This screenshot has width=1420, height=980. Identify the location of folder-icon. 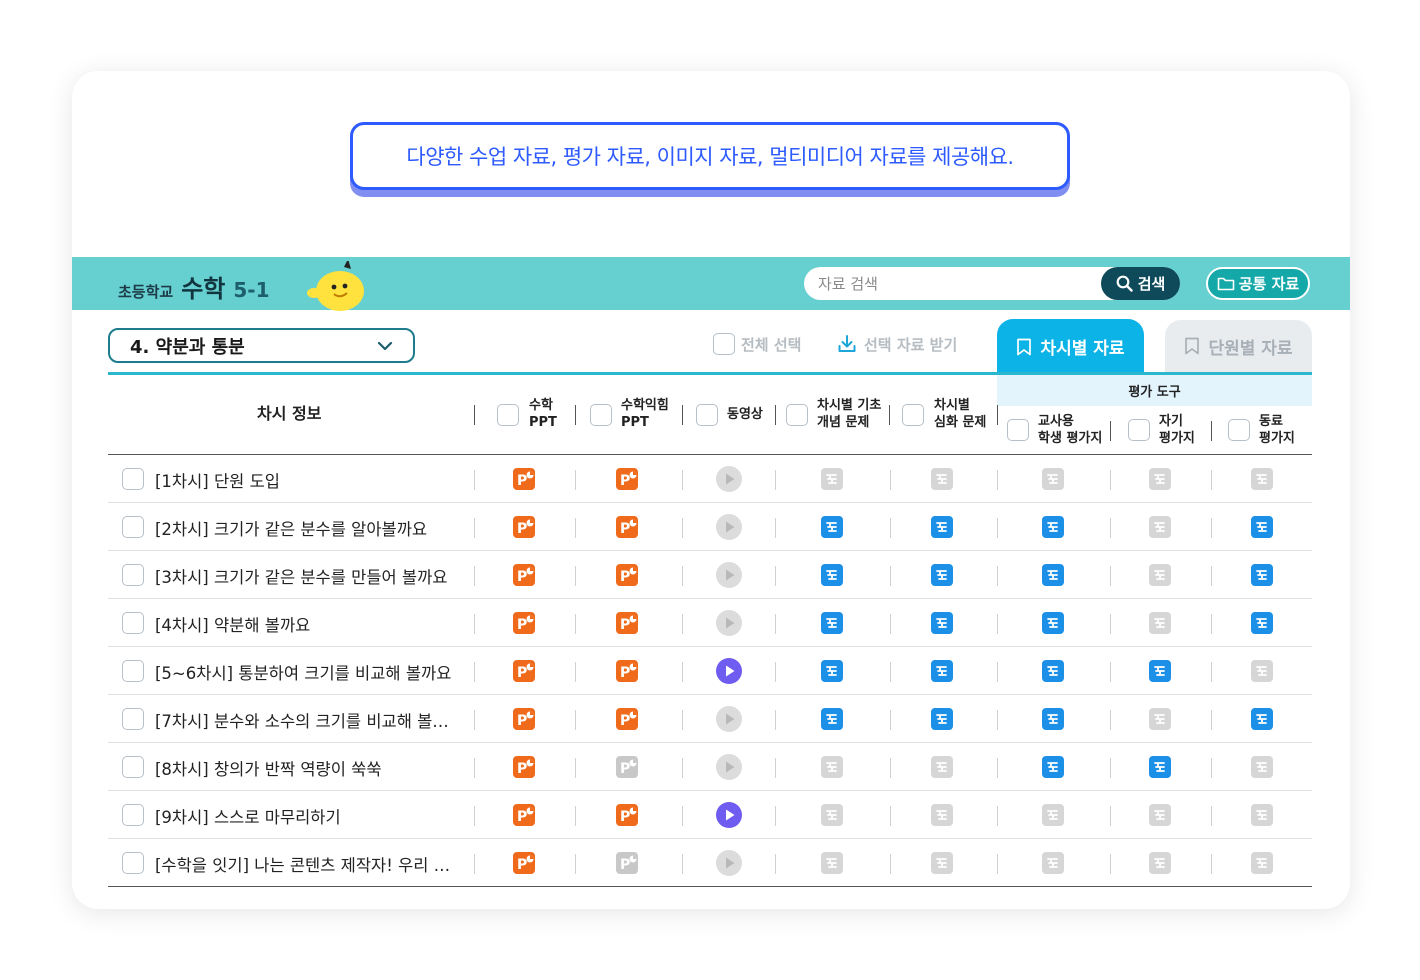
(1226, 284).